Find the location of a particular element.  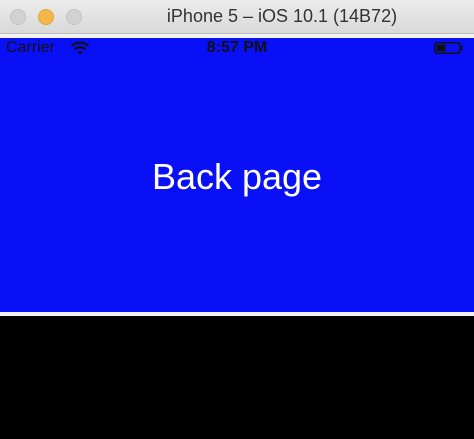

window-titlebar: iPhone 5 – iOS 10.1 (14B72) is located at coordinates (237, 17).